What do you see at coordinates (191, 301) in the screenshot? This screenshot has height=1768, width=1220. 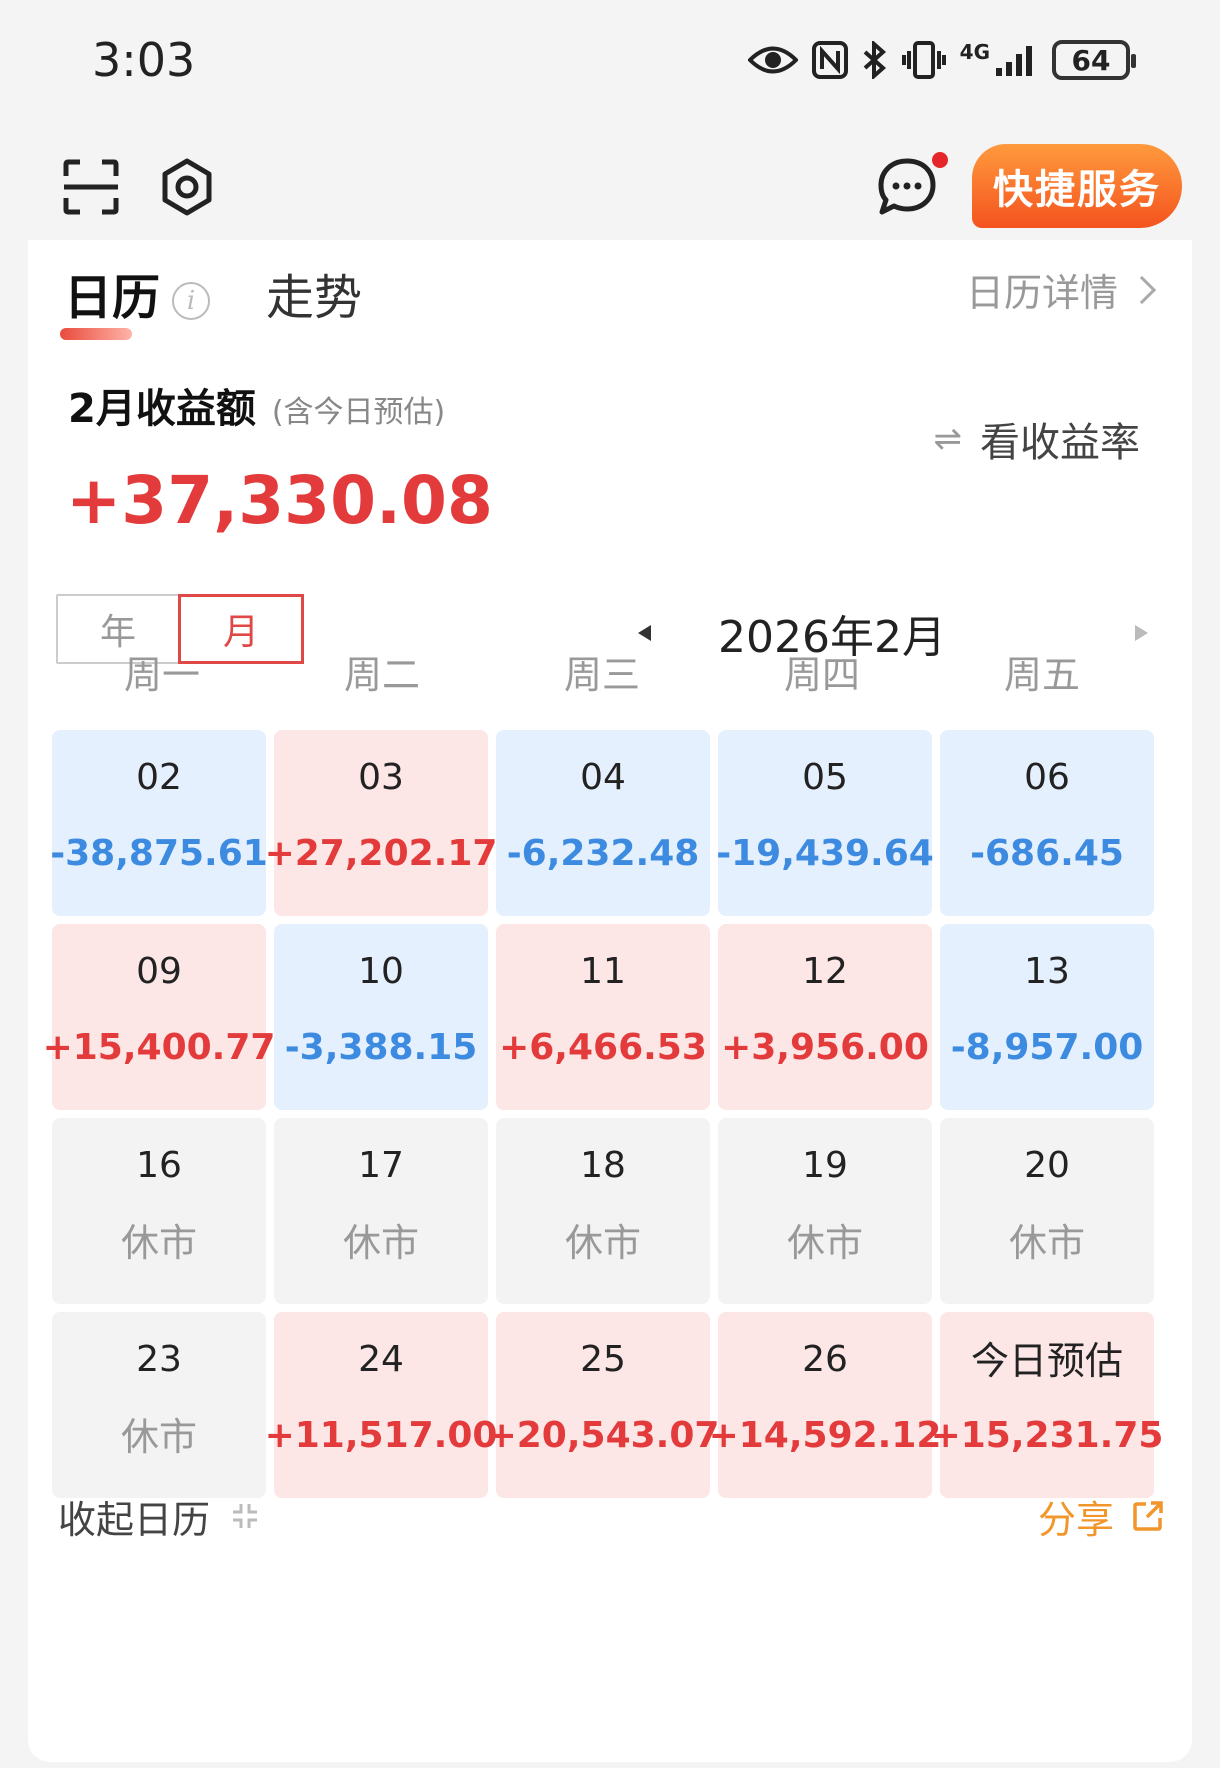 I see `info-icon: i` at bounding box center [191, 301].